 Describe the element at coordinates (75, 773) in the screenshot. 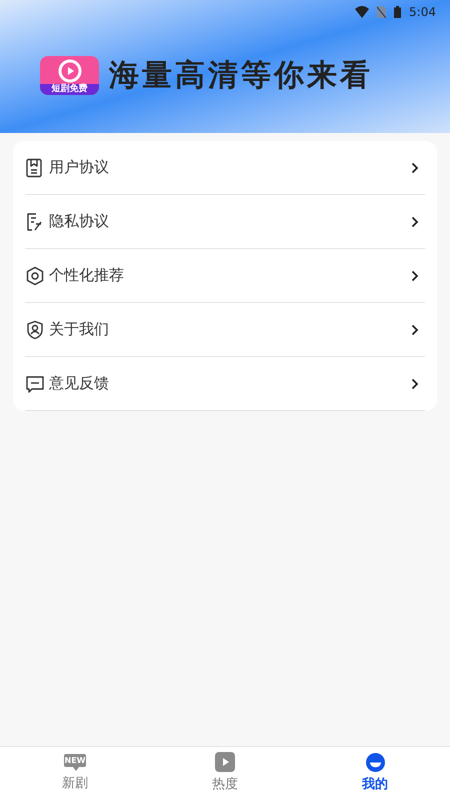

I see `tab: NEW 新剧` at that location.